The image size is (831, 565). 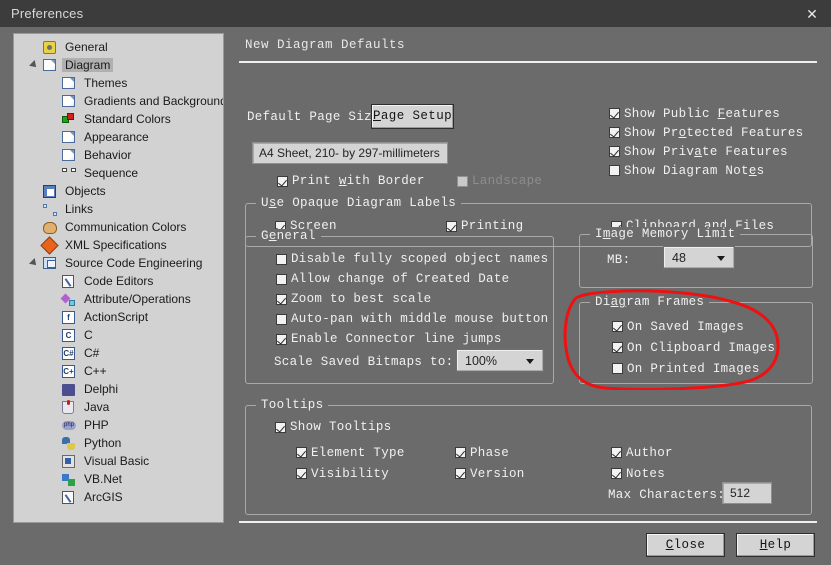 I want to click on tooltips-element-type-row: Element Type, so click(x=350, y=452).